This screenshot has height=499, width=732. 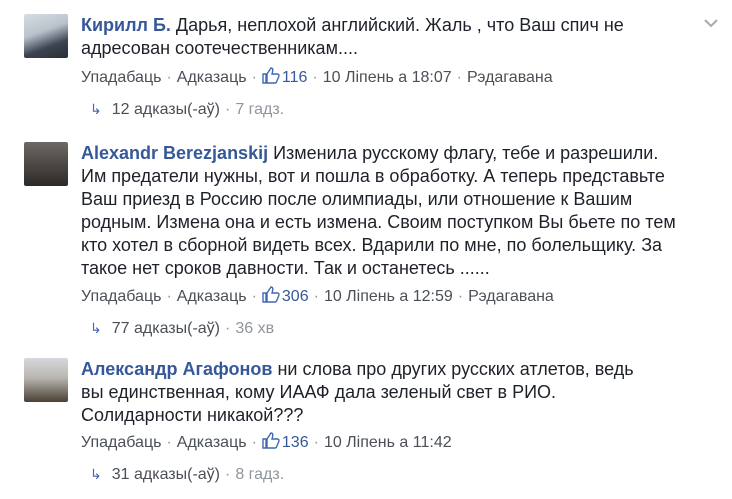 What do you see at coordinates (295, 442) in the screenshot?
I see `like-count: 136` at bounding box center [295, 442].